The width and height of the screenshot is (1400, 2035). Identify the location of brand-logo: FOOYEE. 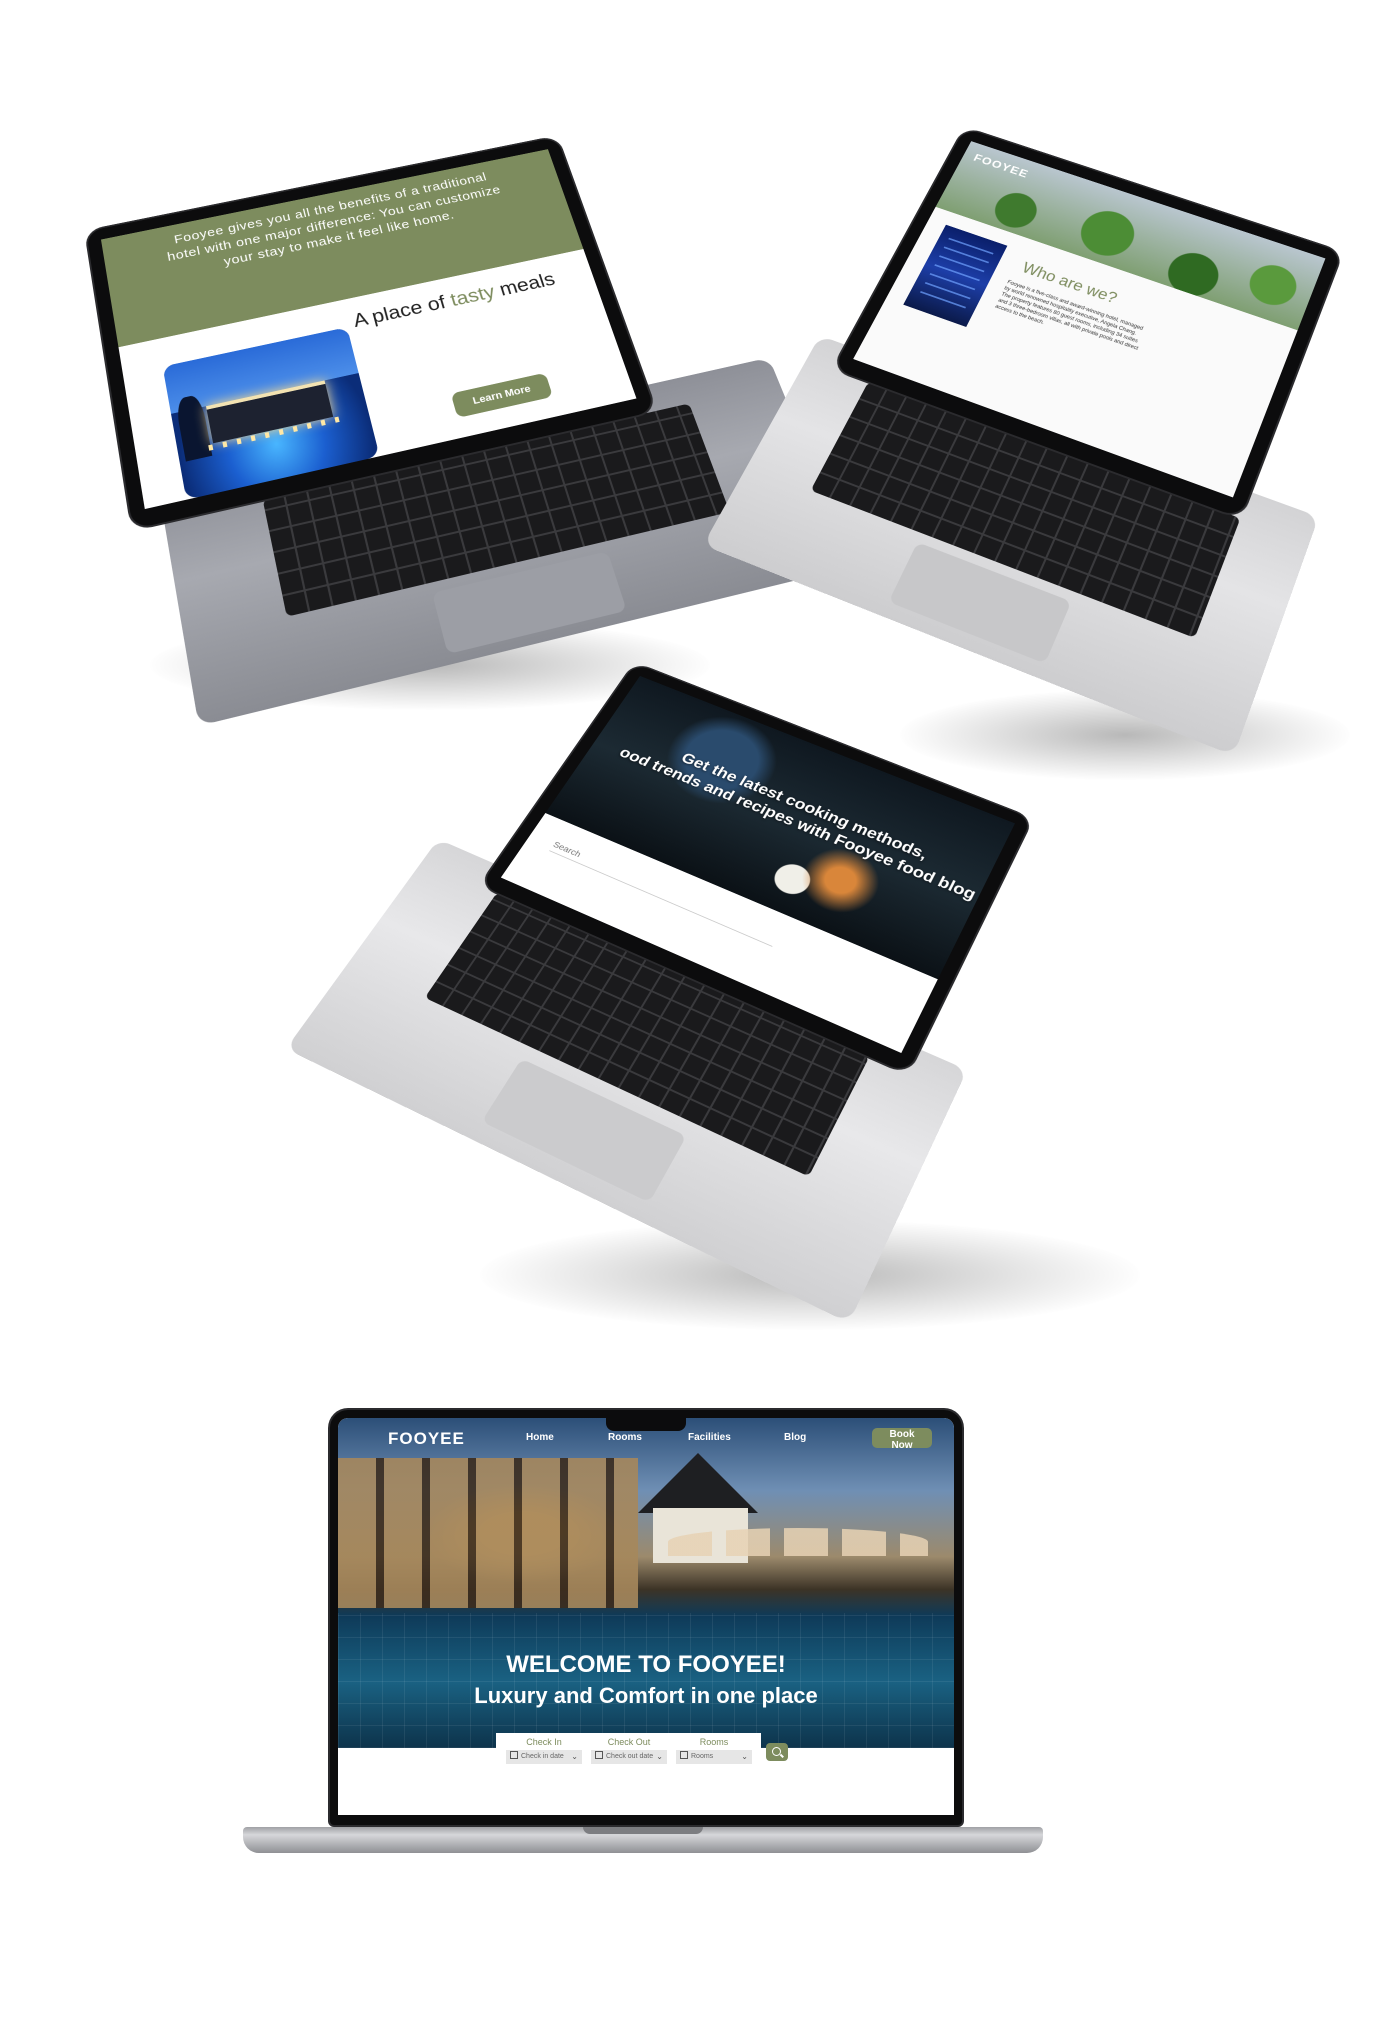
(426, 1439).